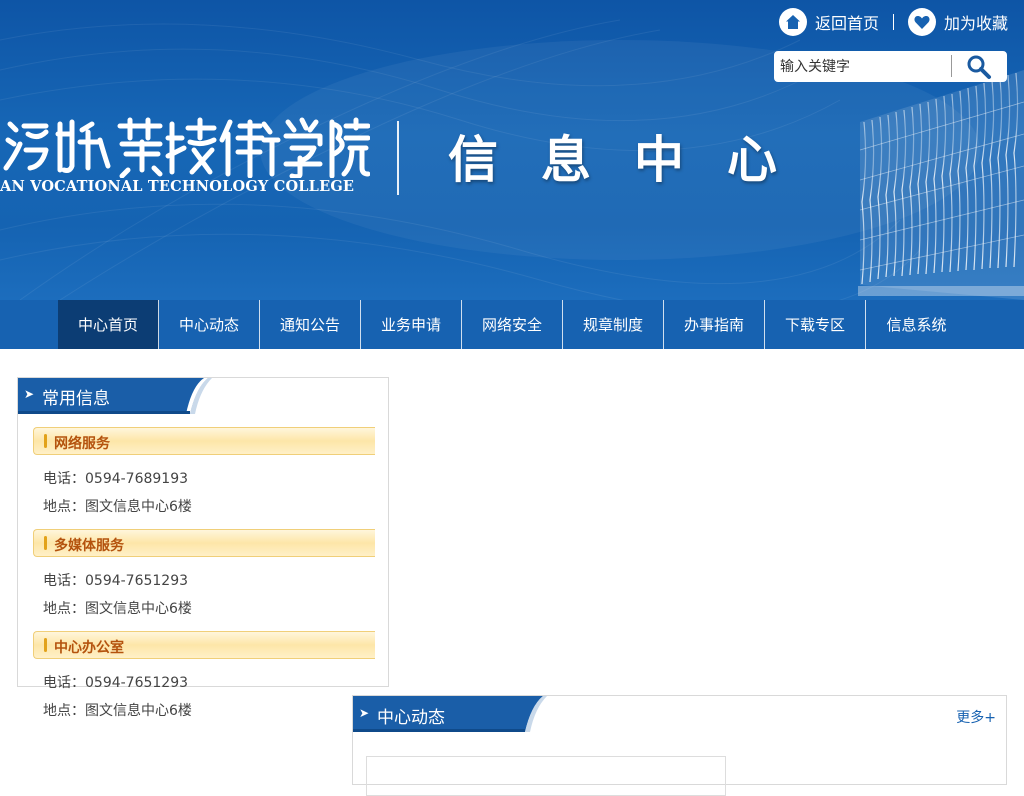 The height and width of the screenshot is (796, 1024). What do you see at coordinates (177, 186) in the screenshot?
I see `college-name-english: AN VOCATIONAL TECHNOLOGY COLLEGE` at bounding box center [177, 186].